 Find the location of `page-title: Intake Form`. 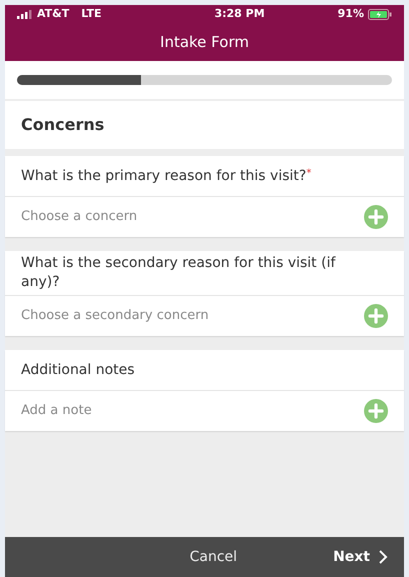

page-title: Intake Form is located at coordinates (204, 42).